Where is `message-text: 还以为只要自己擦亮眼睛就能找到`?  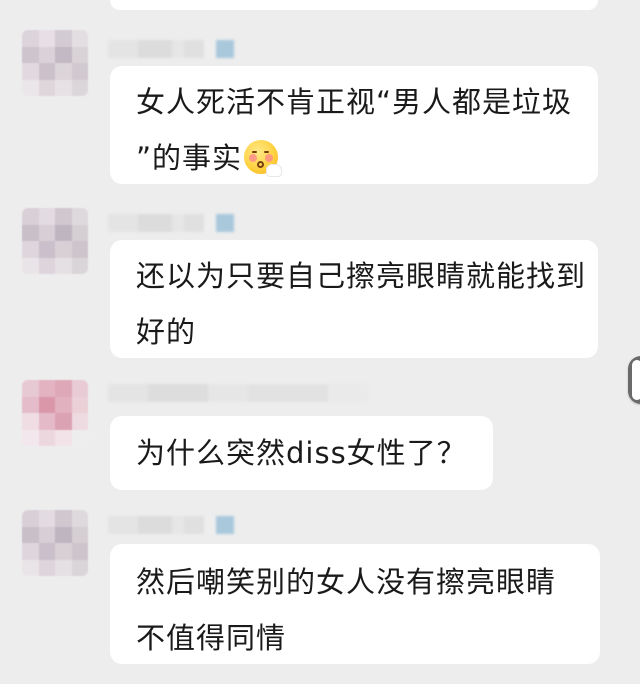
message-text: 还以为只要自己擦亮眼睛就能找到 is located at coordinates (361, 276).